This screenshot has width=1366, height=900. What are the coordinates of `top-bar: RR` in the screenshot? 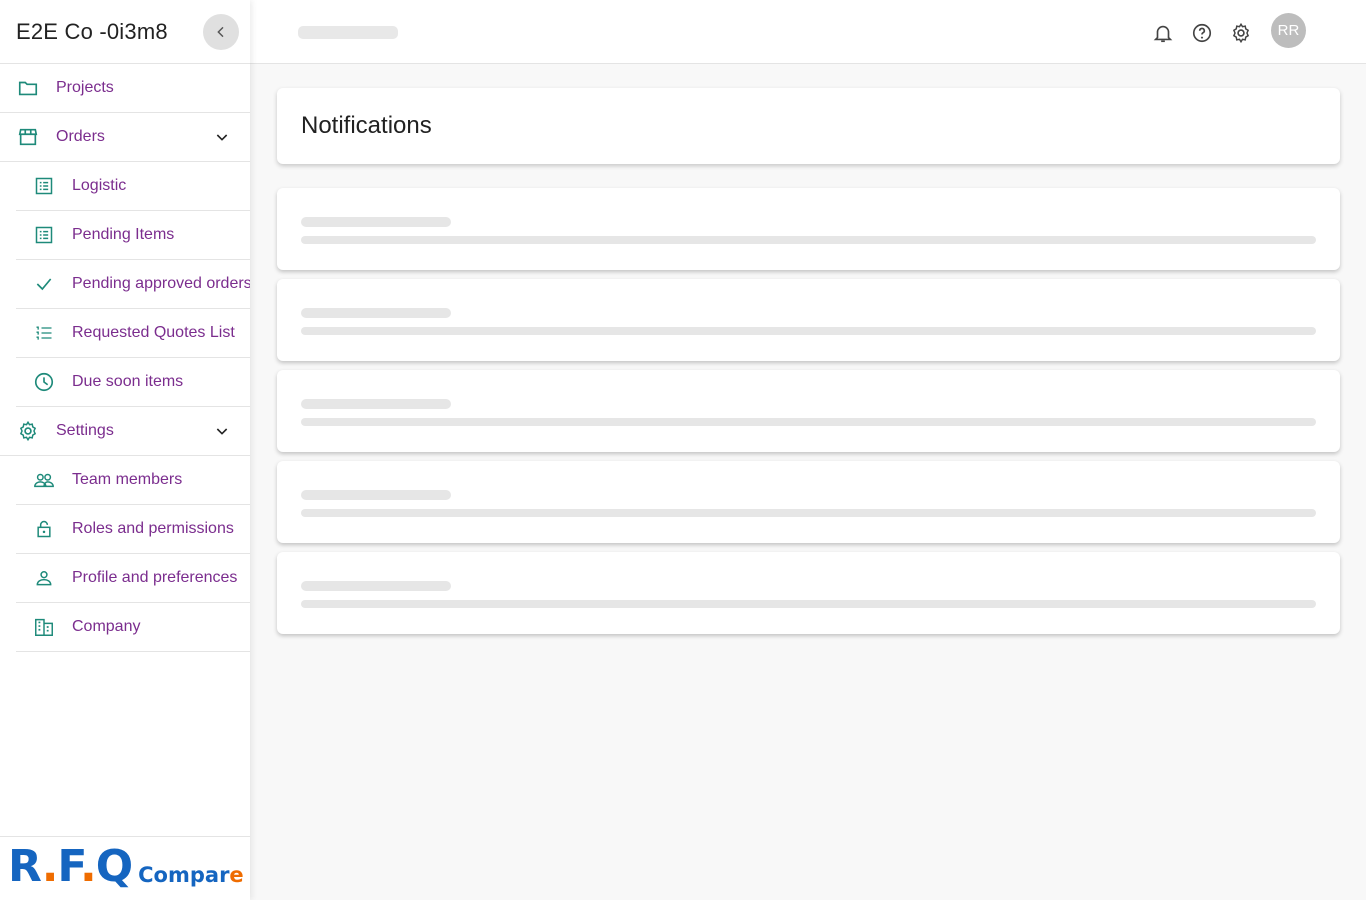 It's located at (808, 32).